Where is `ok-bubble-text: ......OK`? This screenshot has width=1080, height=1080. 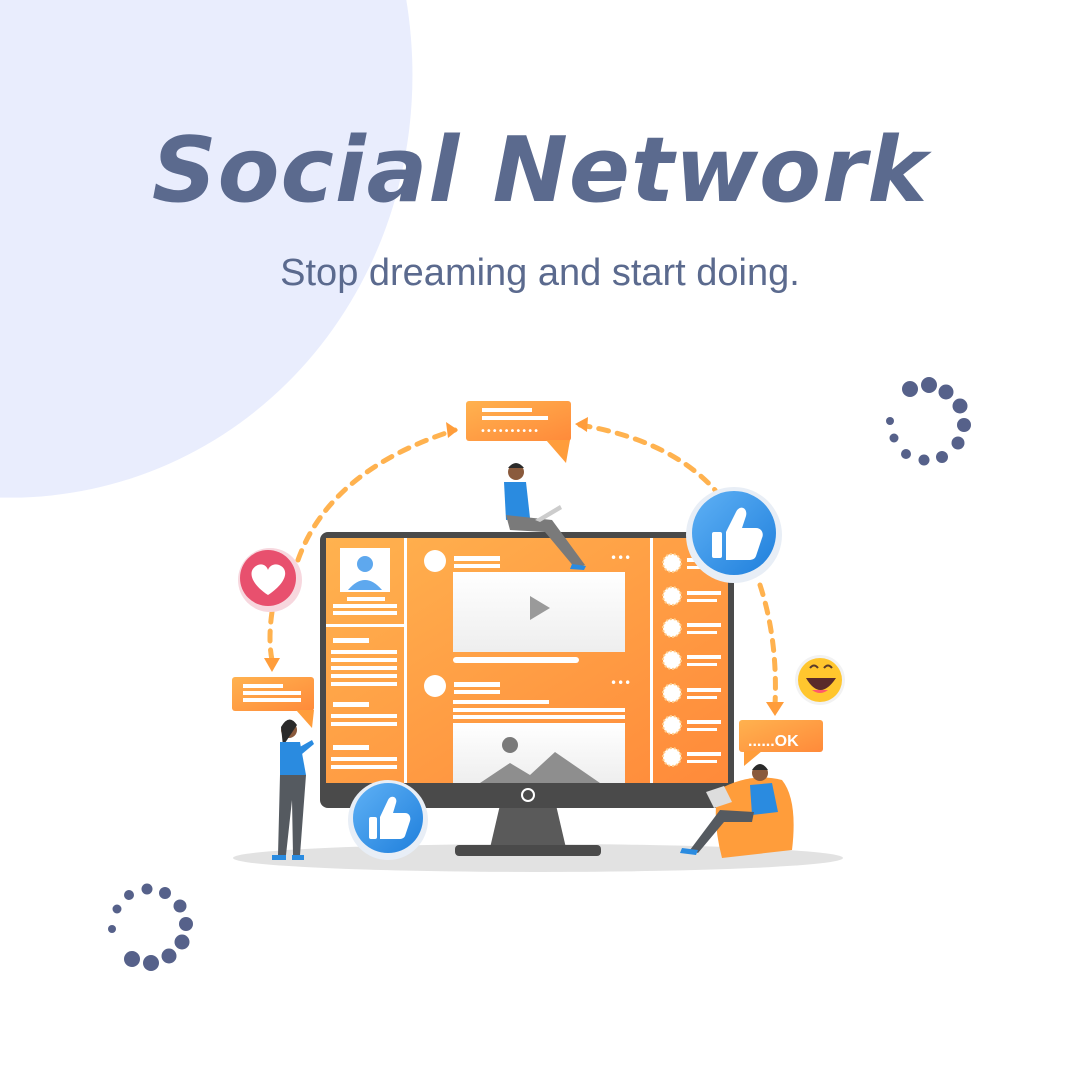
ok-bubble-text: ......OK is located at coordinates (773, 741).